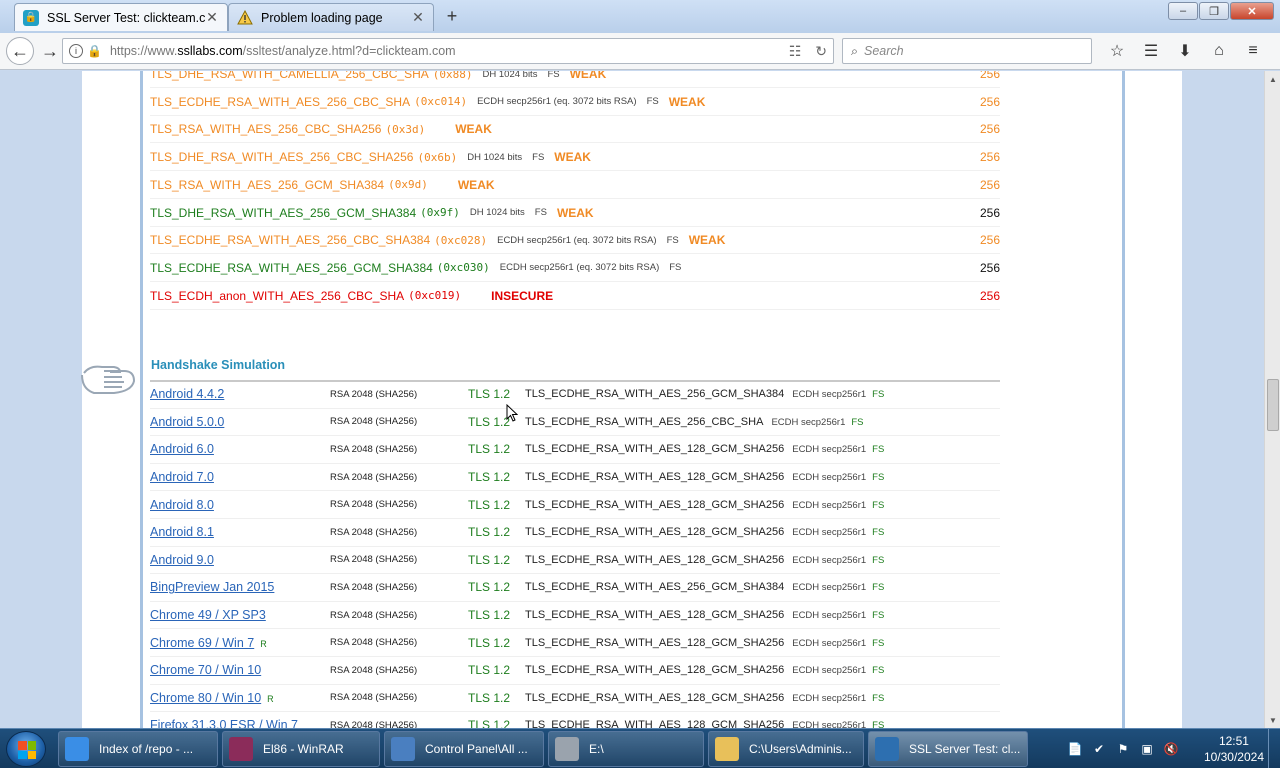 The image size is (1280, 768). I want to click on cipher-name: TLS_ECDH_anon_WITH_AES_256_CBC_SHA, so click(277, 295).